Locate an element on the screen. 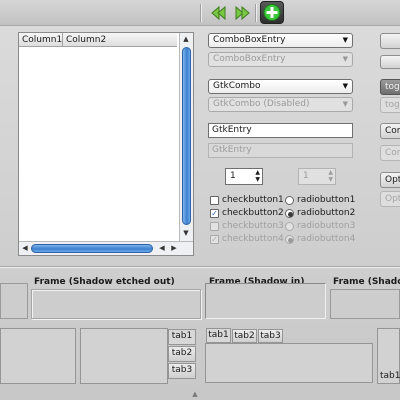 Image resolution: width=400 pixels, height=400 pixels. toggle-button-label: tog is located at coordinates (392, 87).